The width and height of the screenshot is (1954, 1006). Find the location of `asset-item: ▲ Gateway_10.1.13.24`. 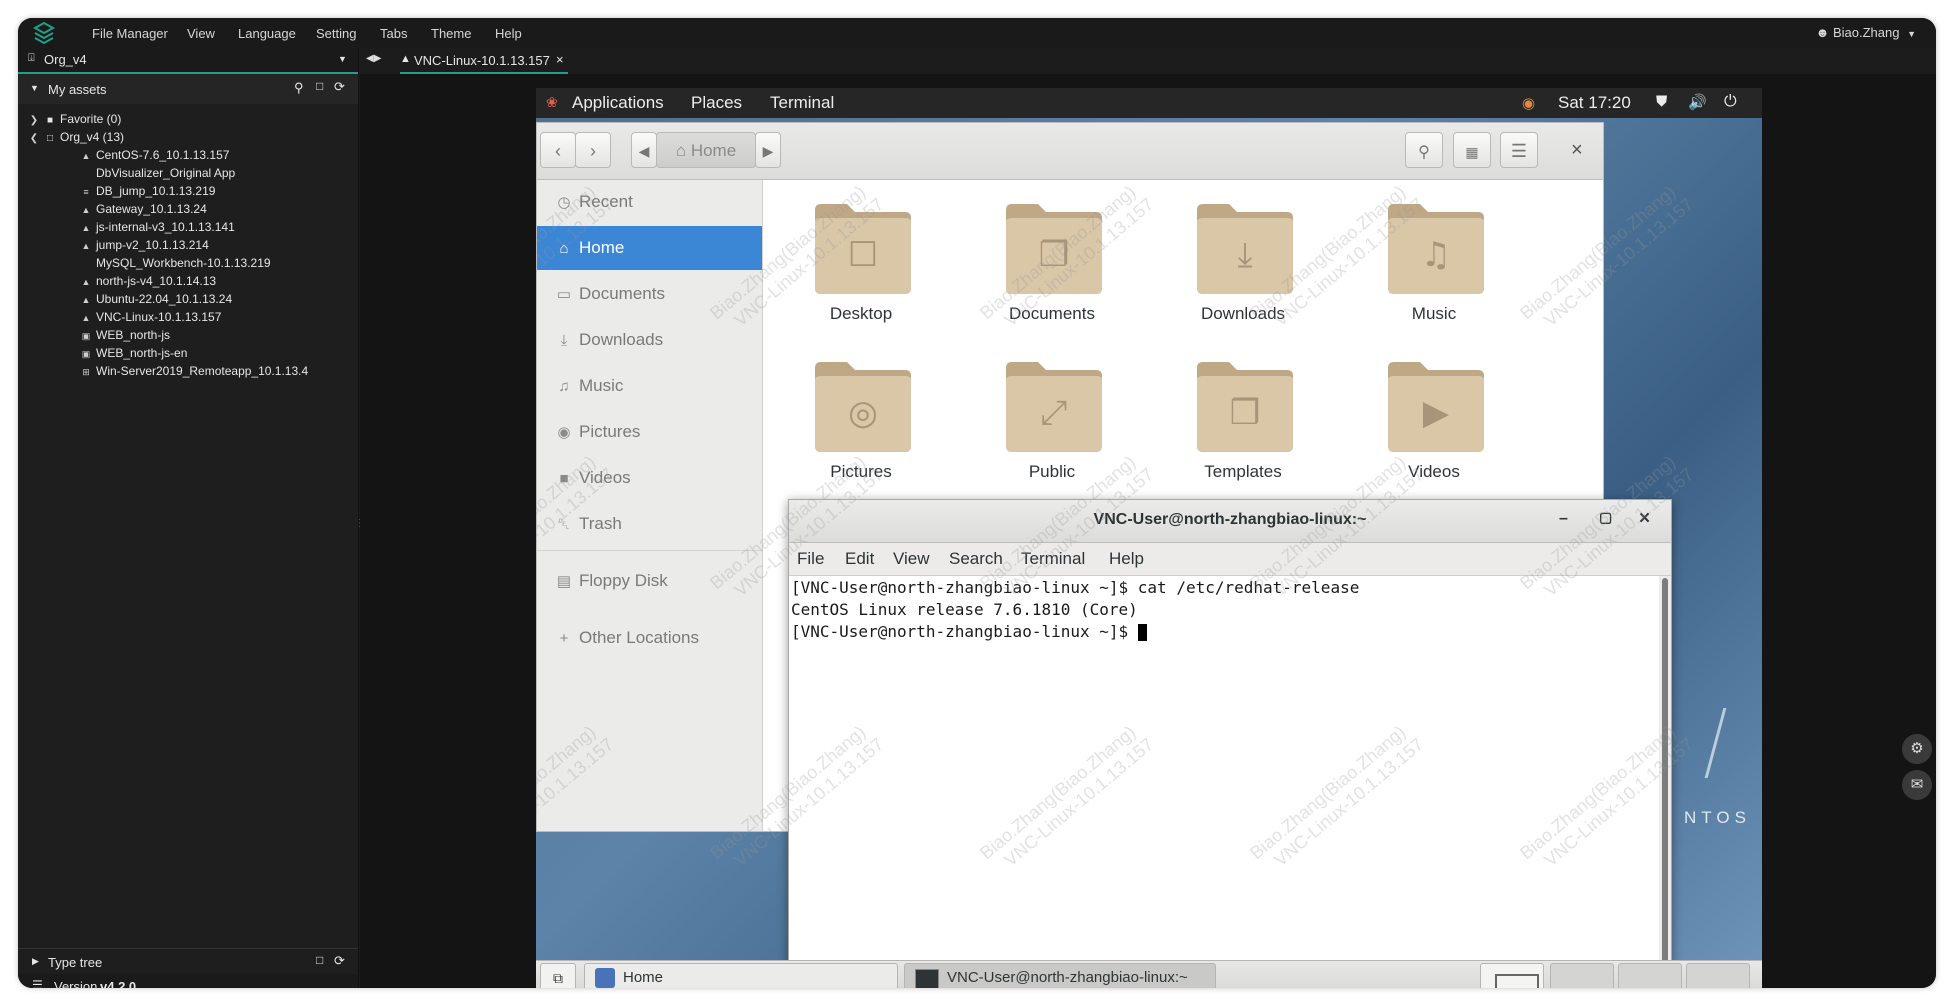

asset-item: ▲ Gateway_10.1.13.24 is located at coordinates (143, 209).